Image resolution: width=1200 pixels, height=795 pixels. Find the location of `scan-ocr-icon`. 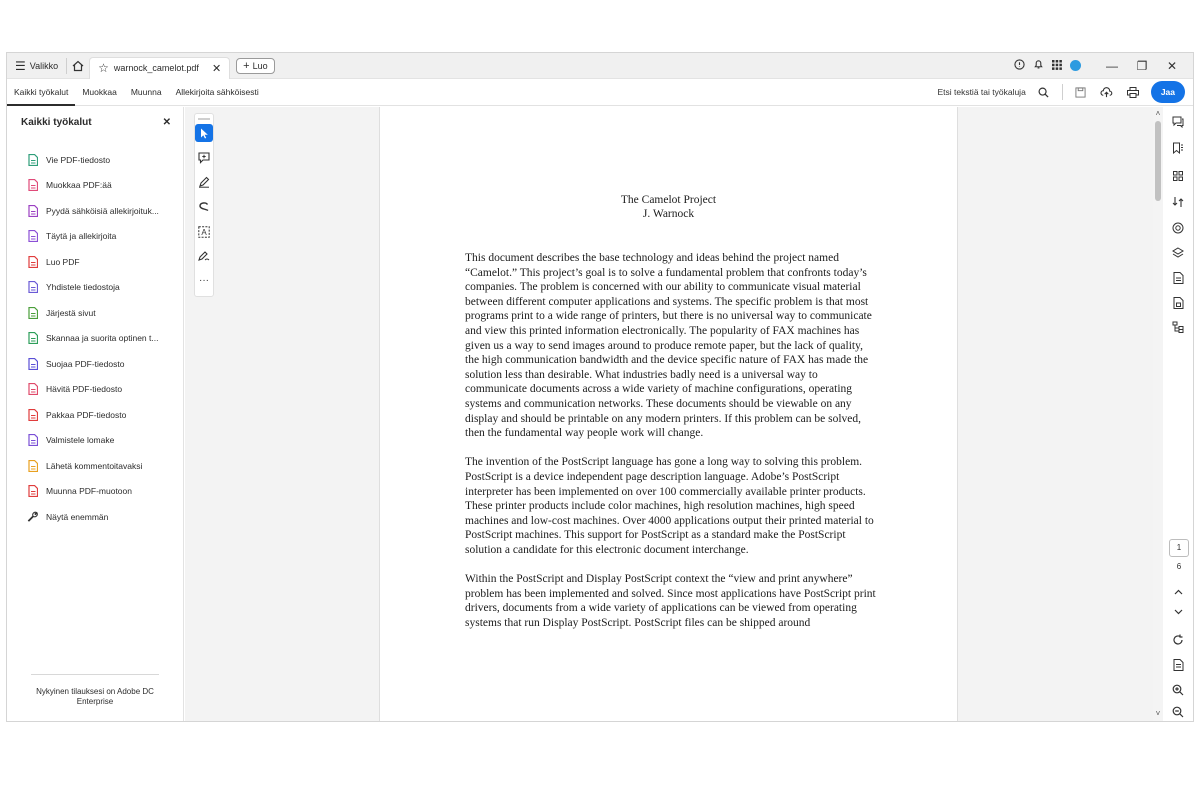

scan-ocr-icon is located at coordinates (32, 338).